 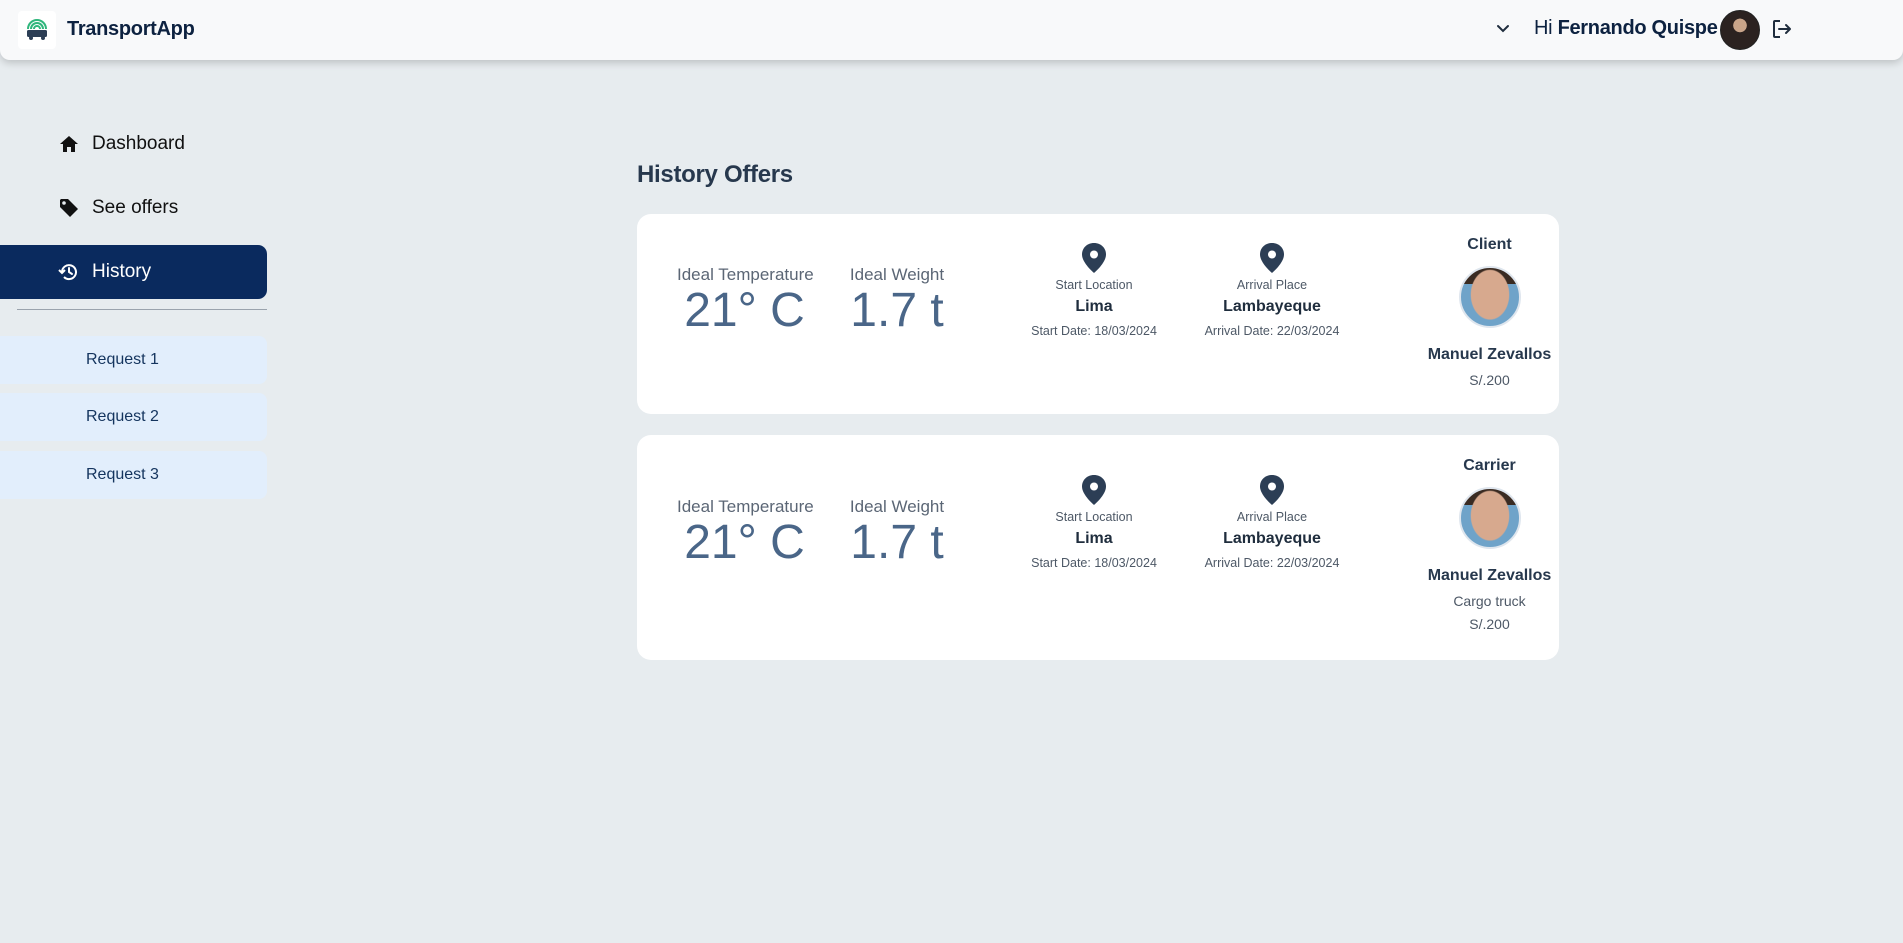 What do you see at coordinates (951, 30) in the screenshot?
I see `top-header: TransportApp Hi Fernando Quispe` at bounding box center [951, 30].